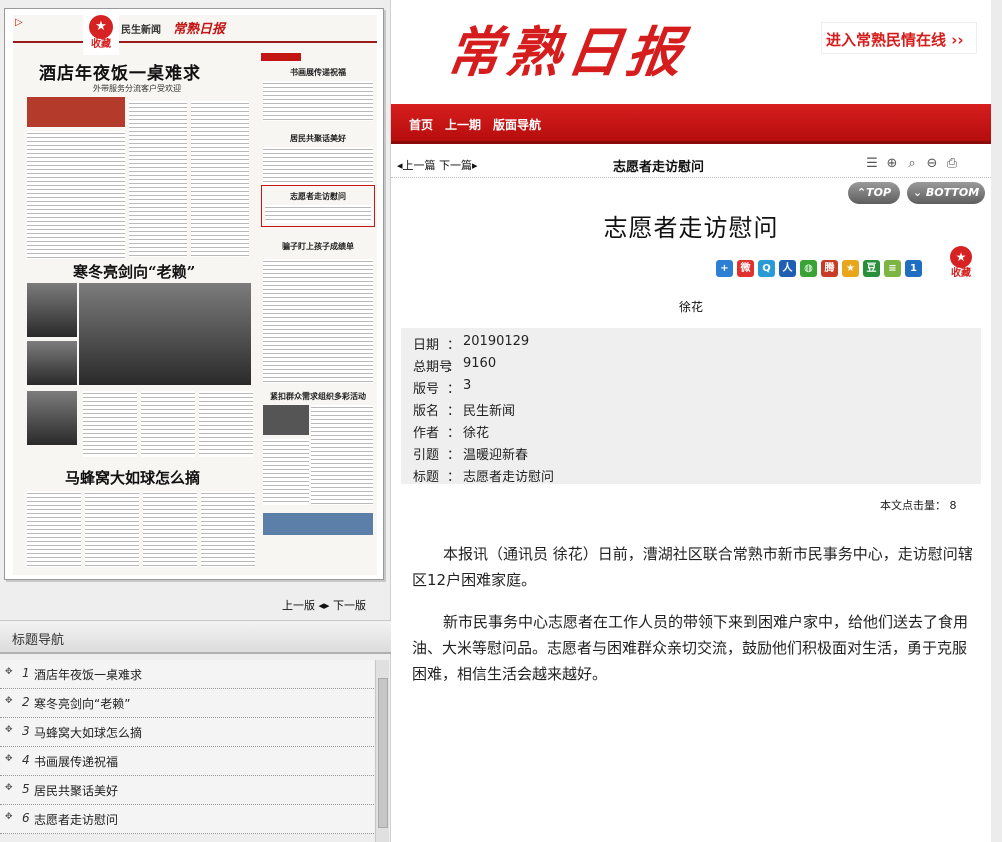  What do you see at coordinates (426, 477) in the screenshot?
I see `meta-key: 标题` at bounding box center [426, 477].